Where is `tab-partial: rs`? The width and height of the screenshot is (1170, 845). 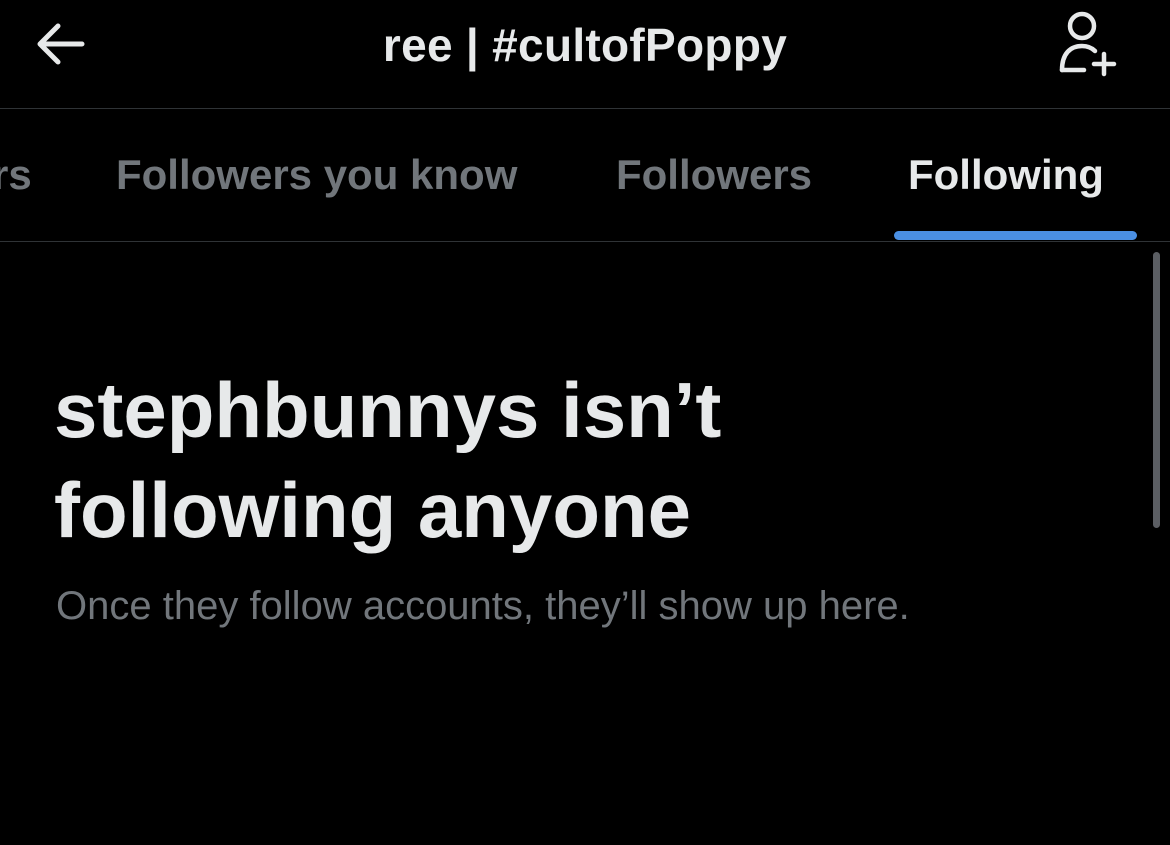 tab-partial: rs is located at coordinates (16, 175).